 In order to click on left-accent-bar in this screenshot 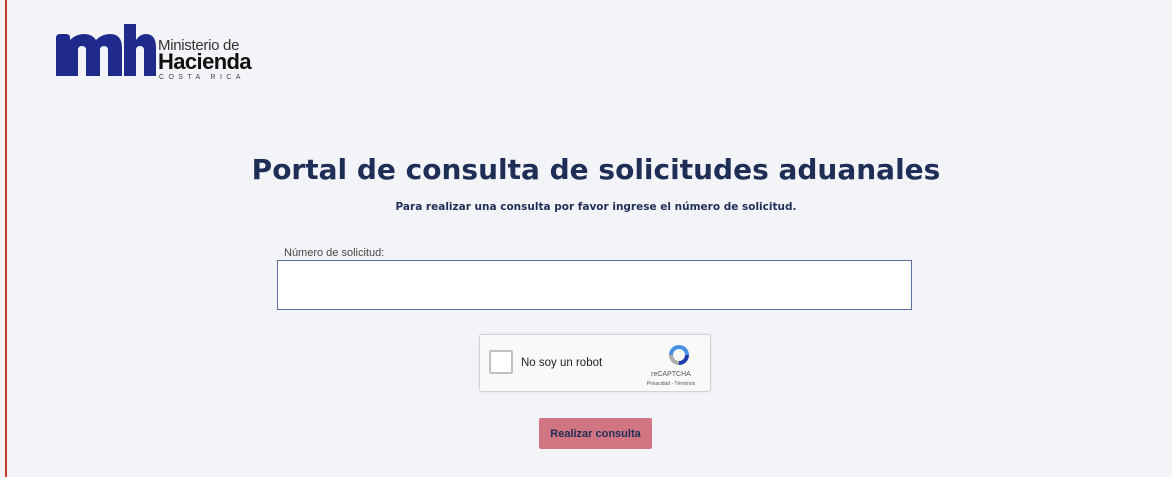, I will do `click(6, 238)`.